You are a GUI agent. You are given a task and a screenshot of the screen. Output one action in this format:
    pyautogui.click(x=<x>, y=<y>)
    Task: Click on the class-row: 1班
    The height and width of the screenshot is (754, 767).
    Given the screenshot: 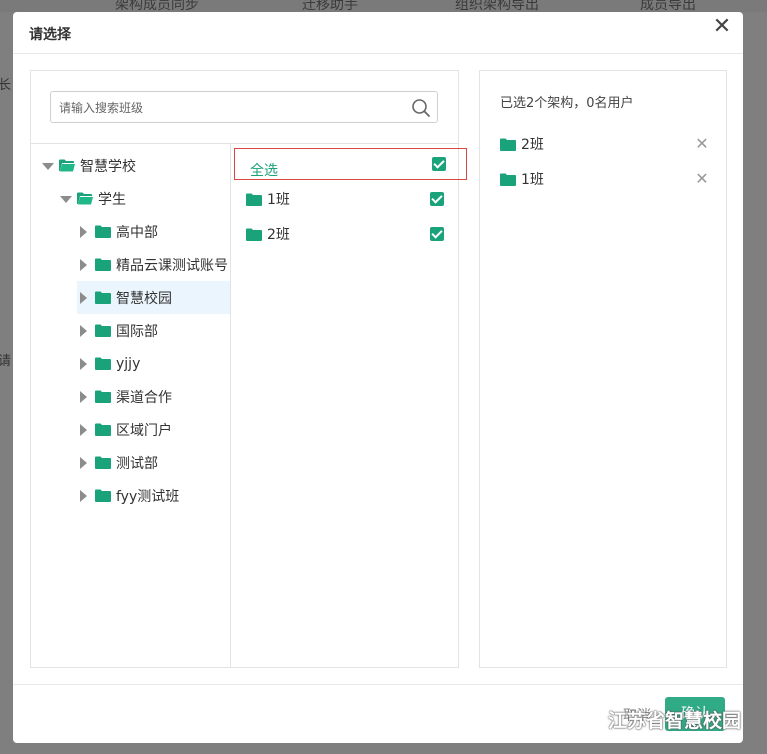 What is the action you would take?
    pyautogui.click(x=344, y=199)
    